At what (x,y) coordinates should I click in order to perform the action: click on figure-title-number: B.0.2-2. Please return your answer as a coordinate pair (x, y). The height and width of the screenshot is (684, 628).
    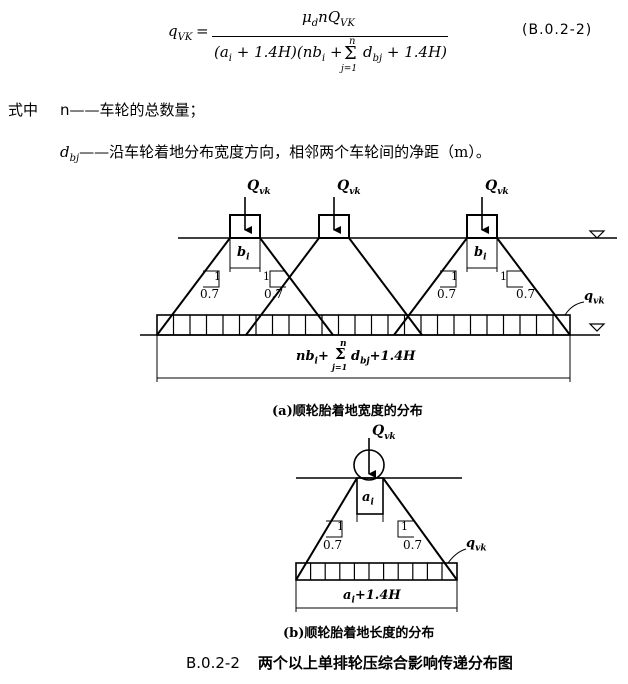
    Looking at the image, I should click on (213, 663).